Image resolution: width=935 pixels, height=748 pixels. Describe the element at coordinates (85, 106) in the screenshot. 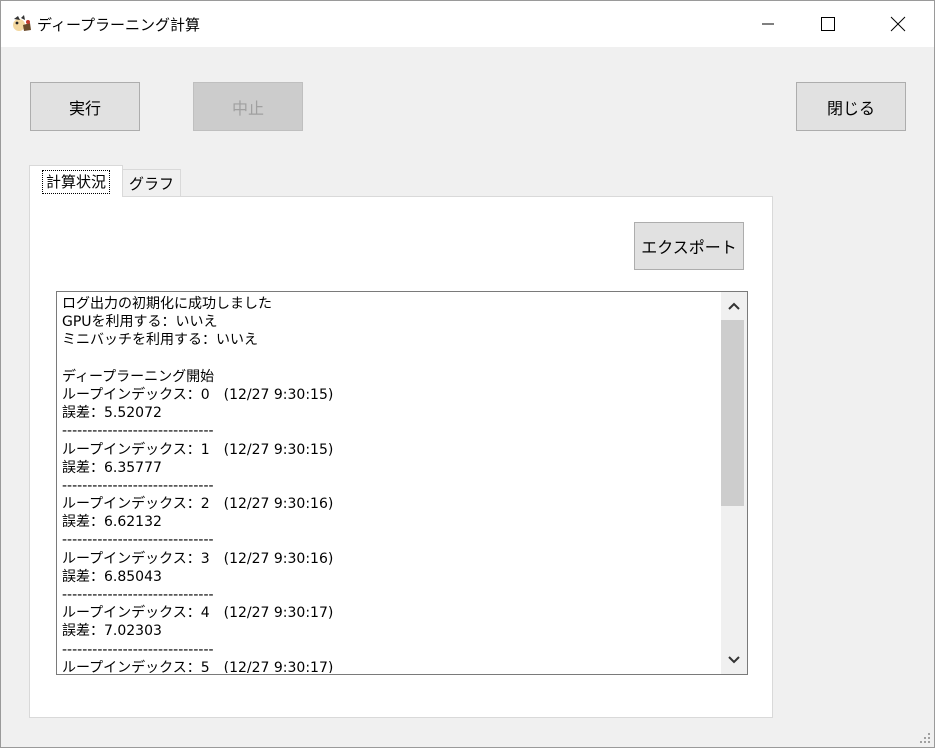

I see `run-button: 実行` at that location.